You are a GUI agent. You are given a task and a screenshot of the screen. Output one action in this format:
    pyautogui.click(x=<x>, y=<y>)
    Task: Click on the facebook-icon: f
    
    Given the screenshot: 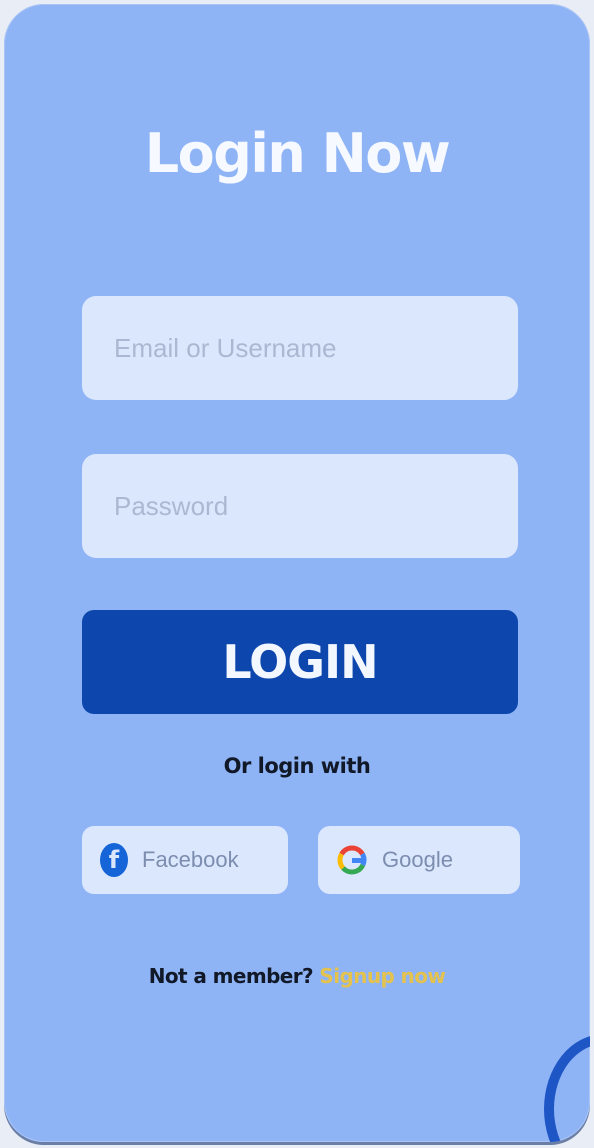 What is the action you would take?
    pyautogui.click(x=114, y=860)
    